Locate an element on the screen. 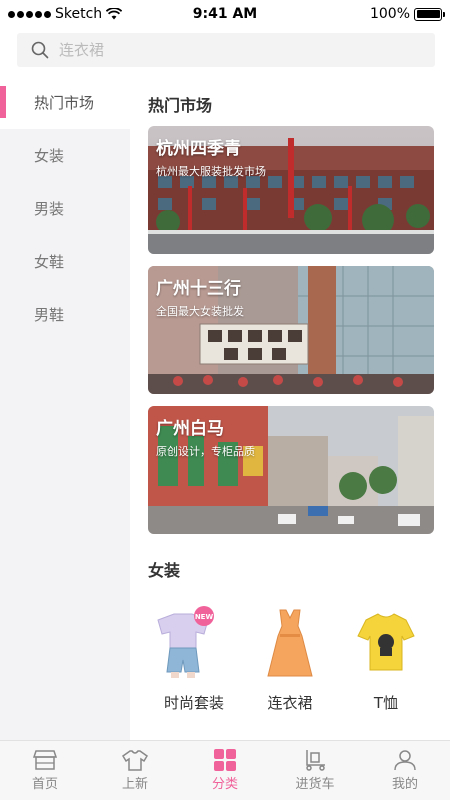 The height and width of the screenshot is (800, 450). product-item-tshirt: T恤 is located at coordinates (386, 659).